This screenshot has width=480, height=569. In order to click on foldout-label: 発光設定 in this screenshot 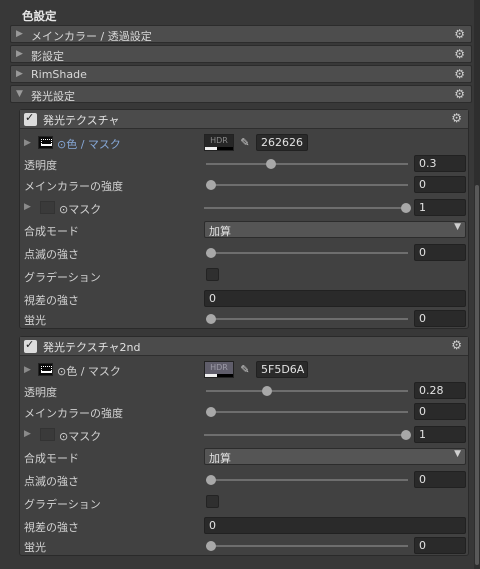, I will do `click(53, 96)`.